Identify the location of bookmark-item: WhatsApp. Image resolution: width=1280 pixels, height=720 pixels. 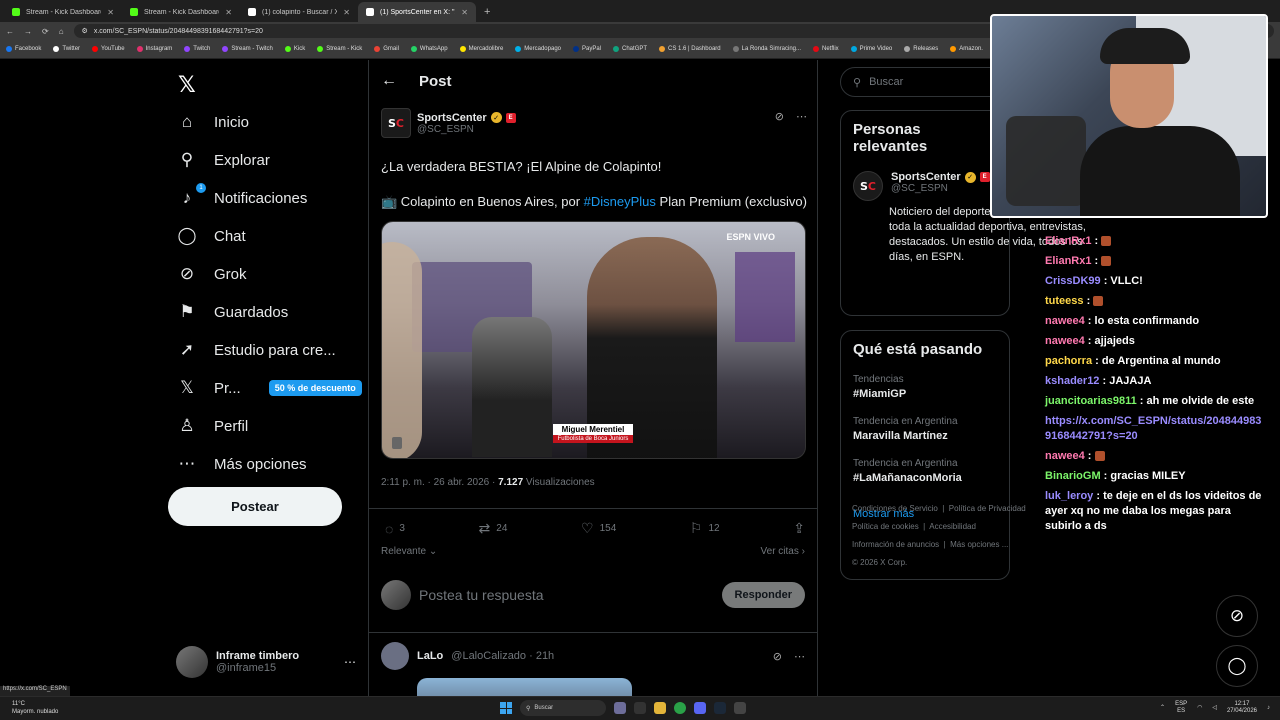
(429, 49).